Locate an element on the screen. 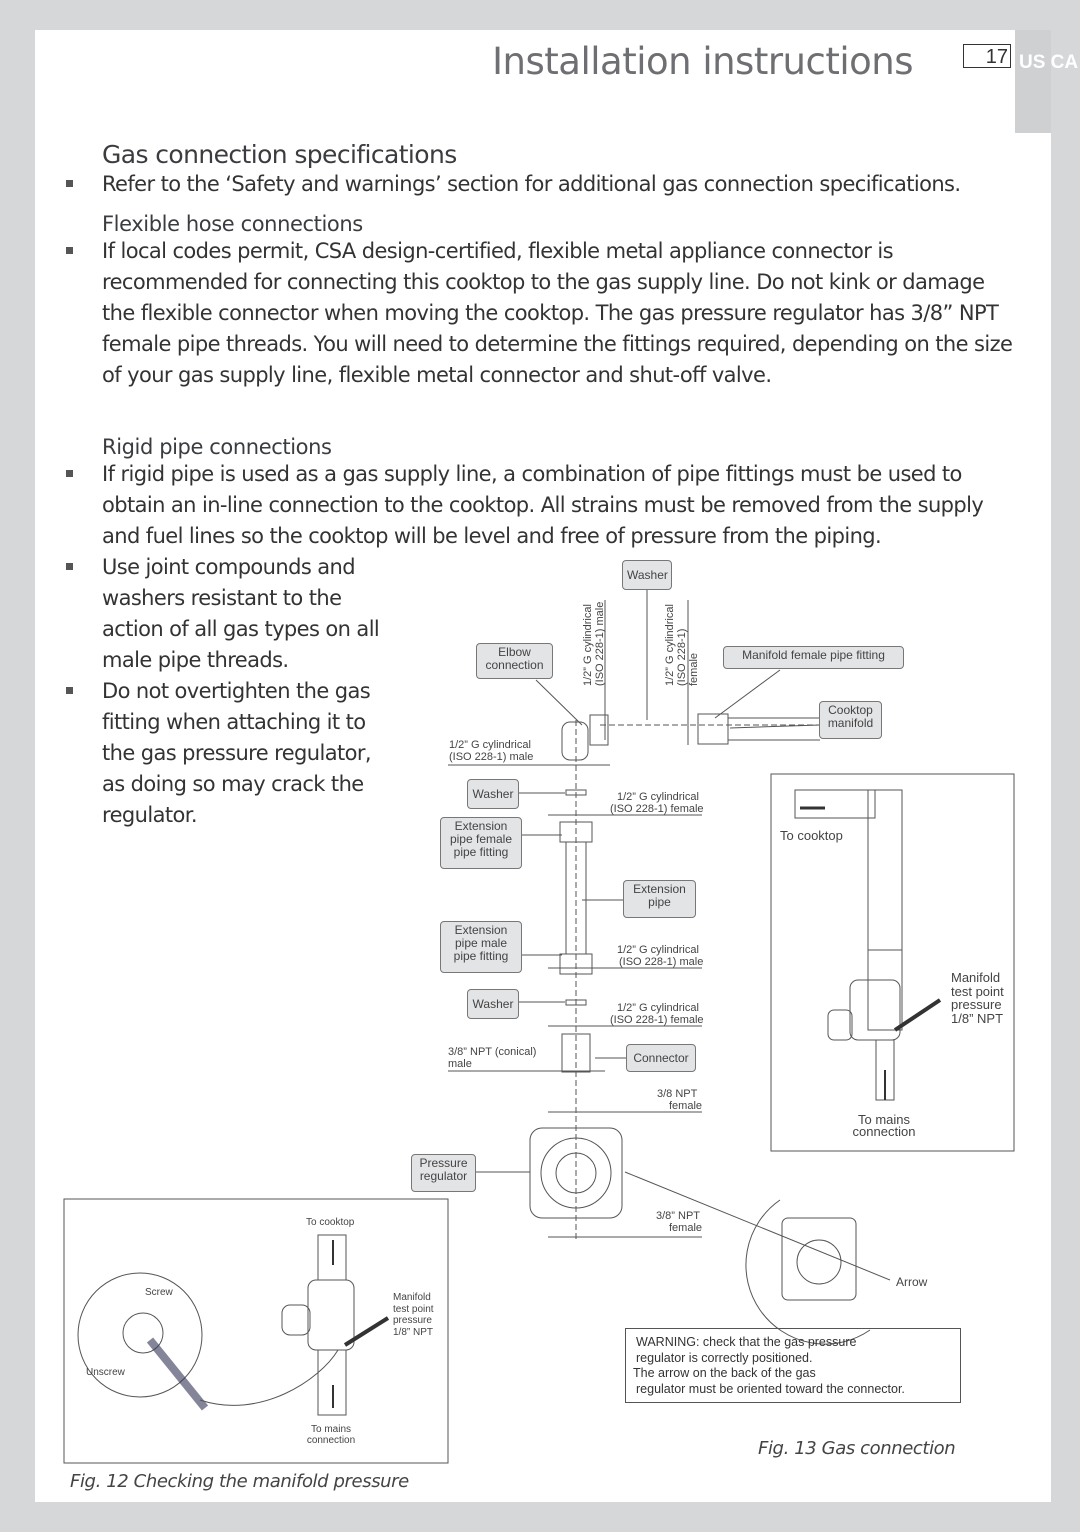 Image resolution: width=1080 pixels, height=1532 pixels. dim-text: 3/8” NPT is located at coordinates (678, 1216).